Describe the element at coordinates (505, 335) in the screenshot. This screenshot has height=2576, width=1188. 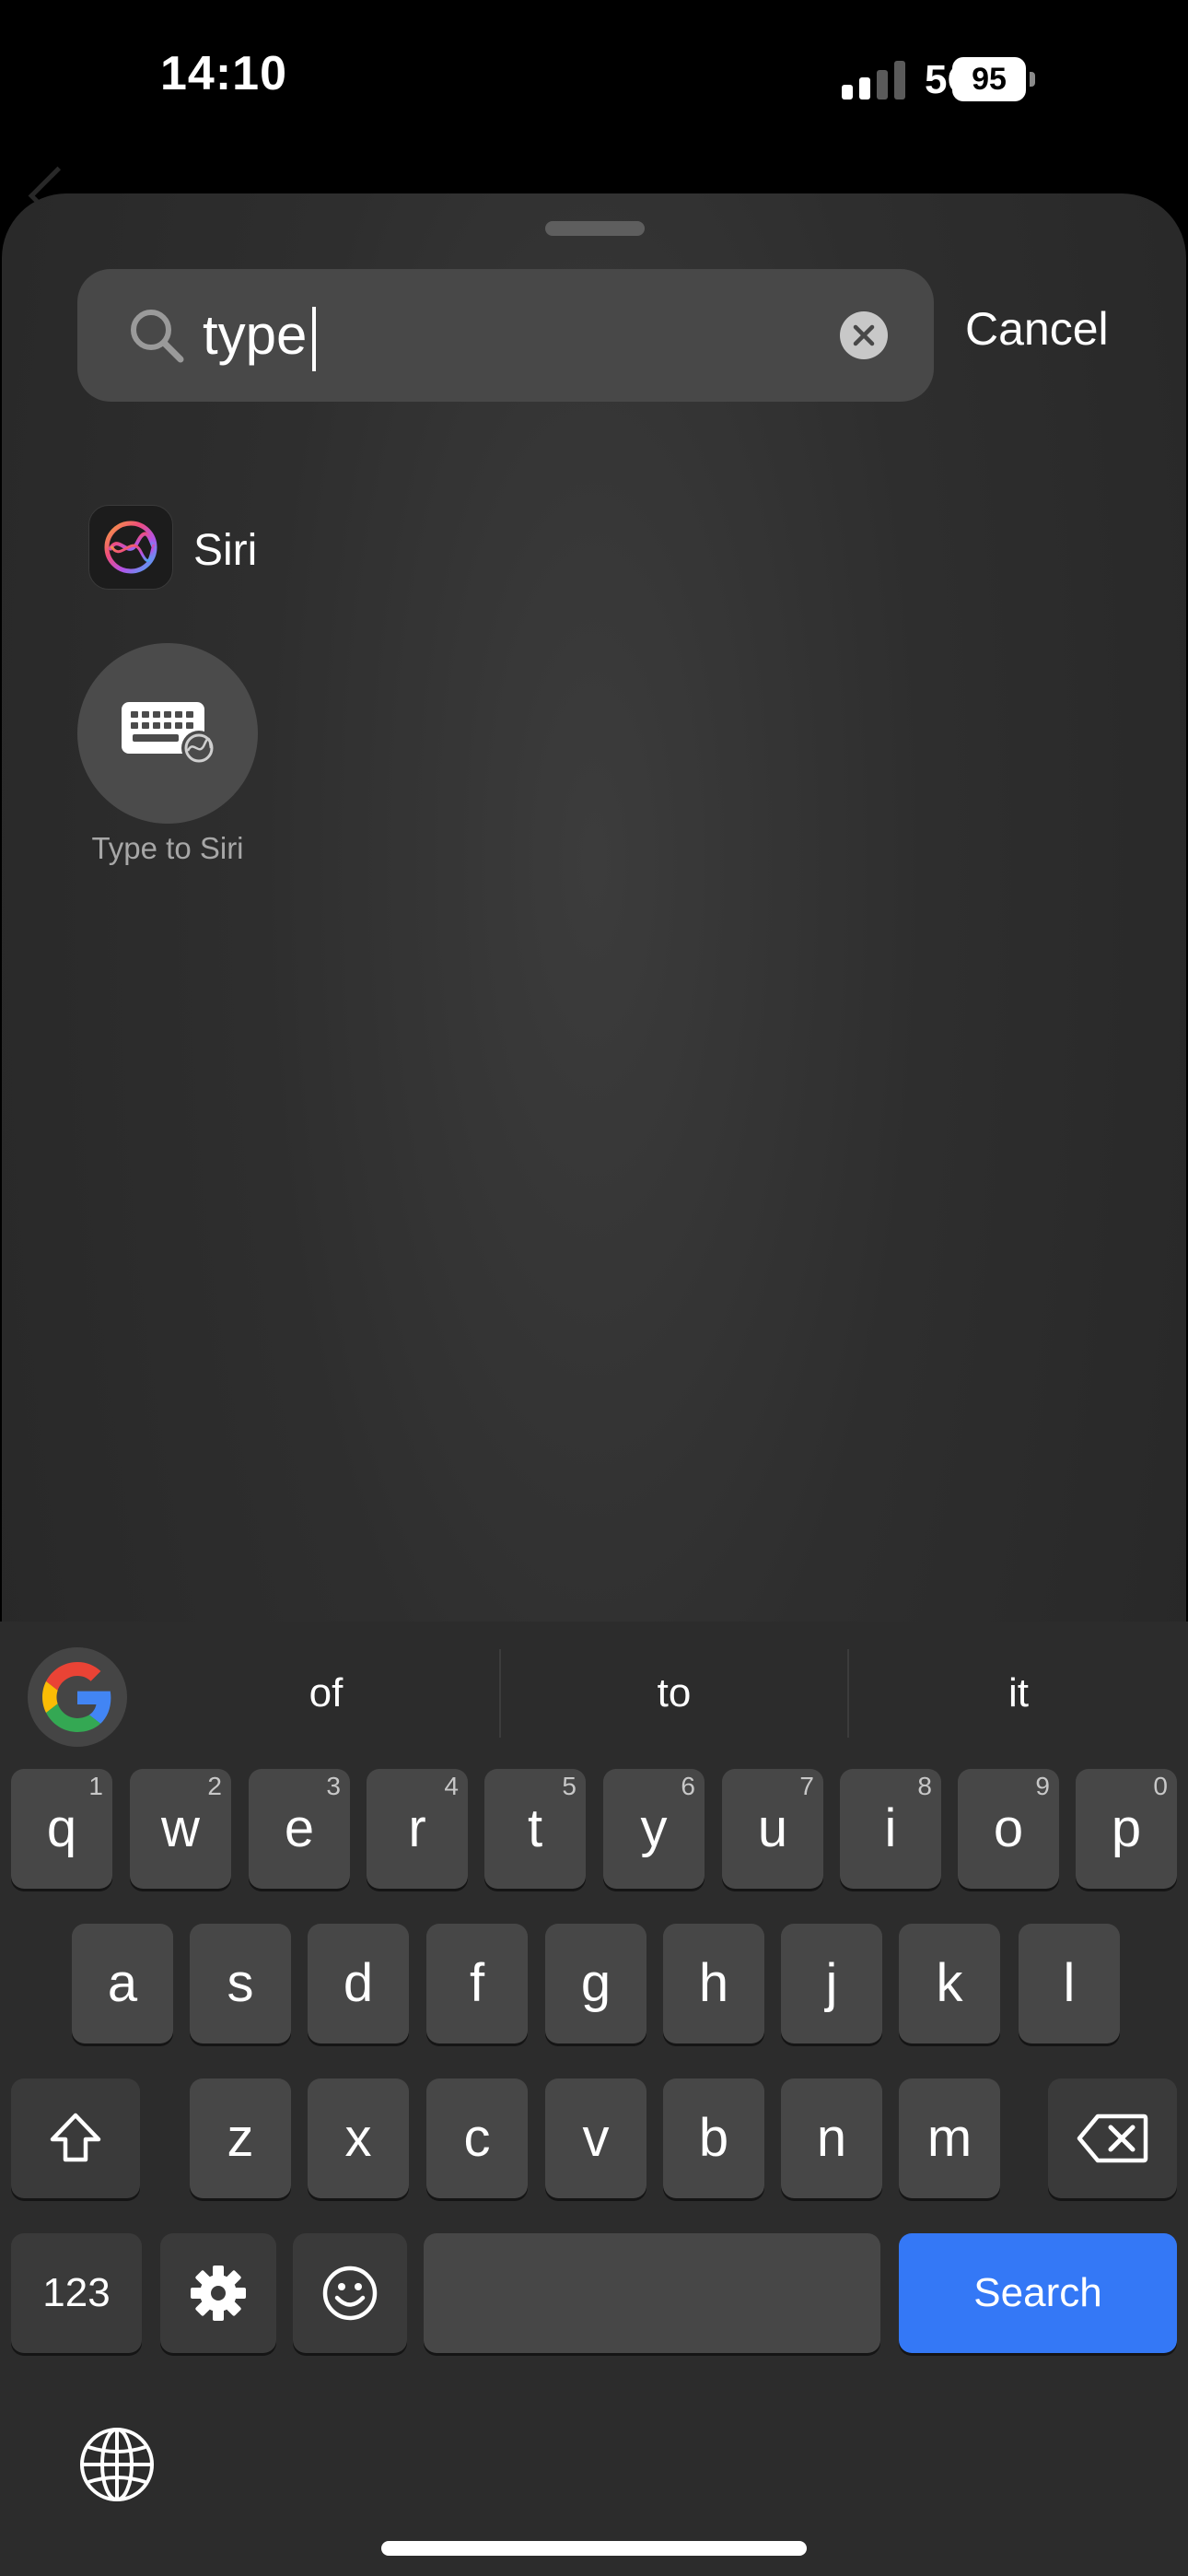
I see `search-field: type` at that location.